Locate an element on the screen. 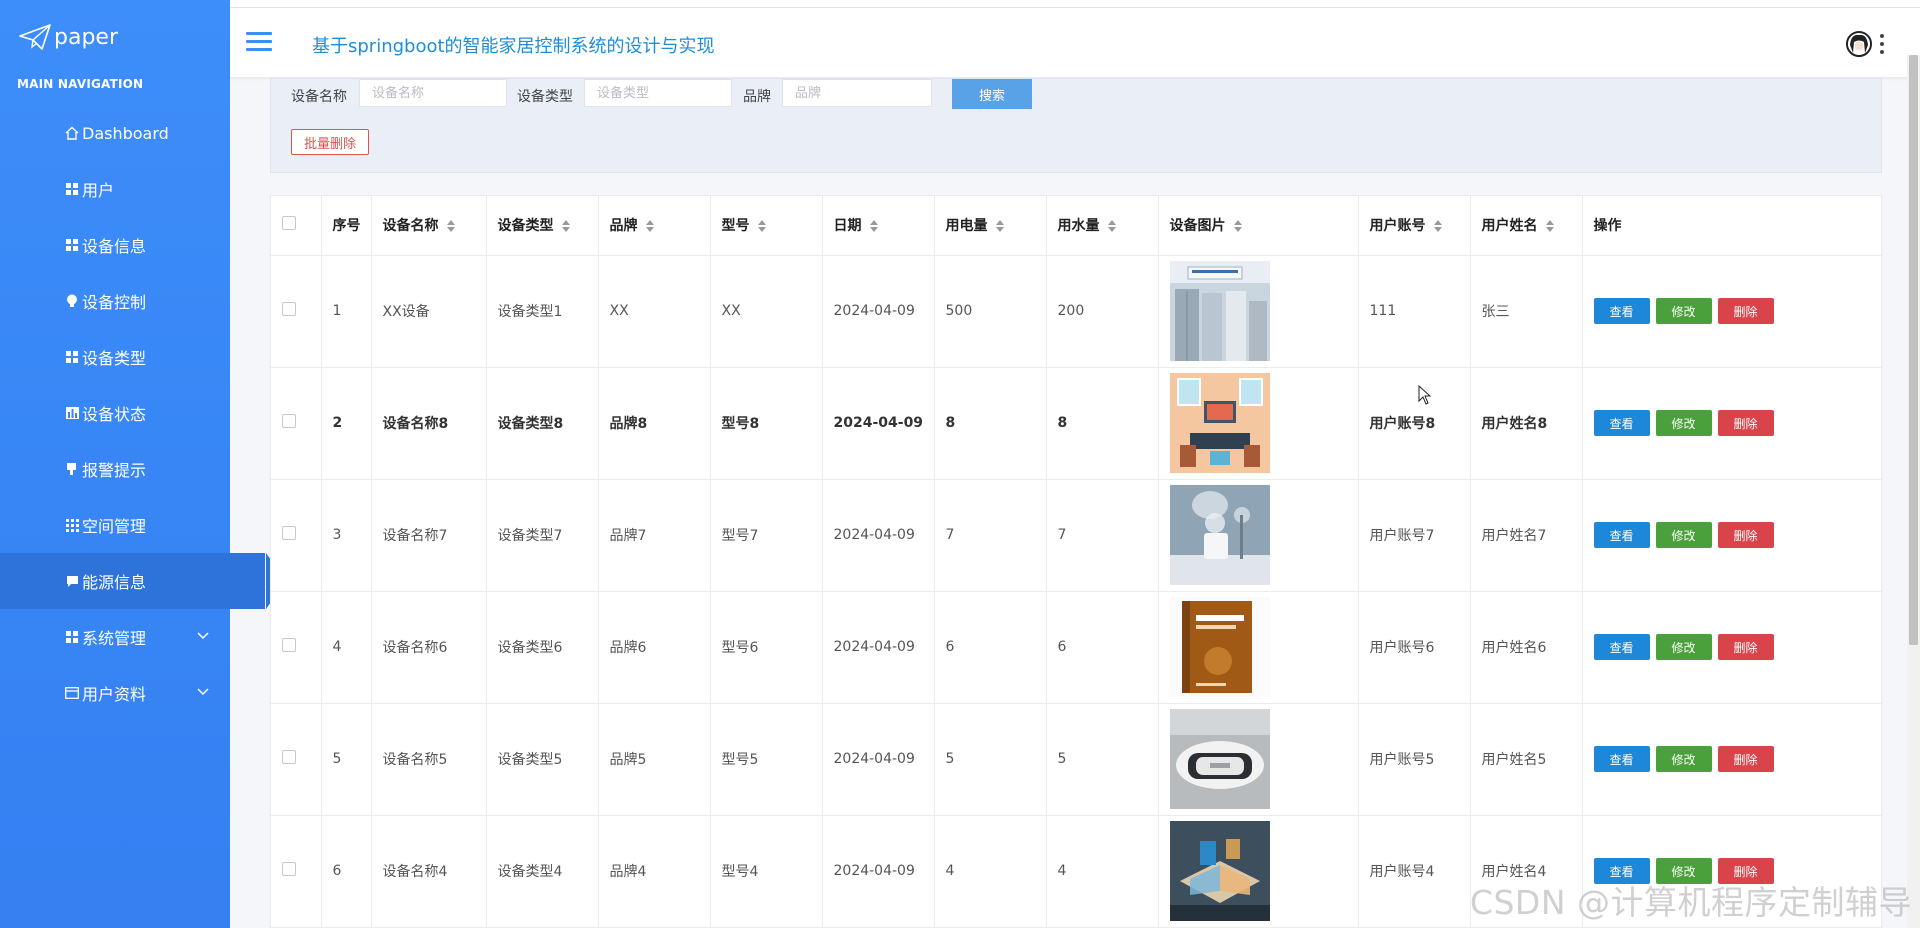 This screenshot has width=1920, height=928. cell-device-type: 设备类型6 is located at coordinates (542, 647).